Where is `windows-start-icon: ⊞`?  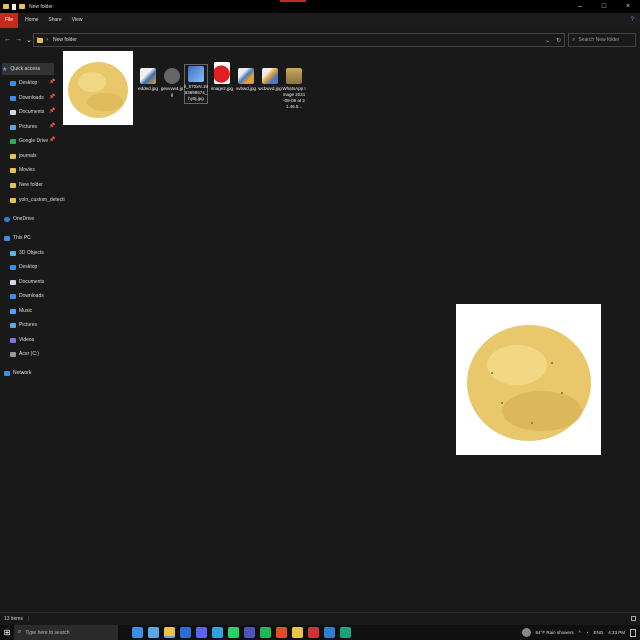 windows-start-icon: ⊞ is located at coordinates (7, 632).